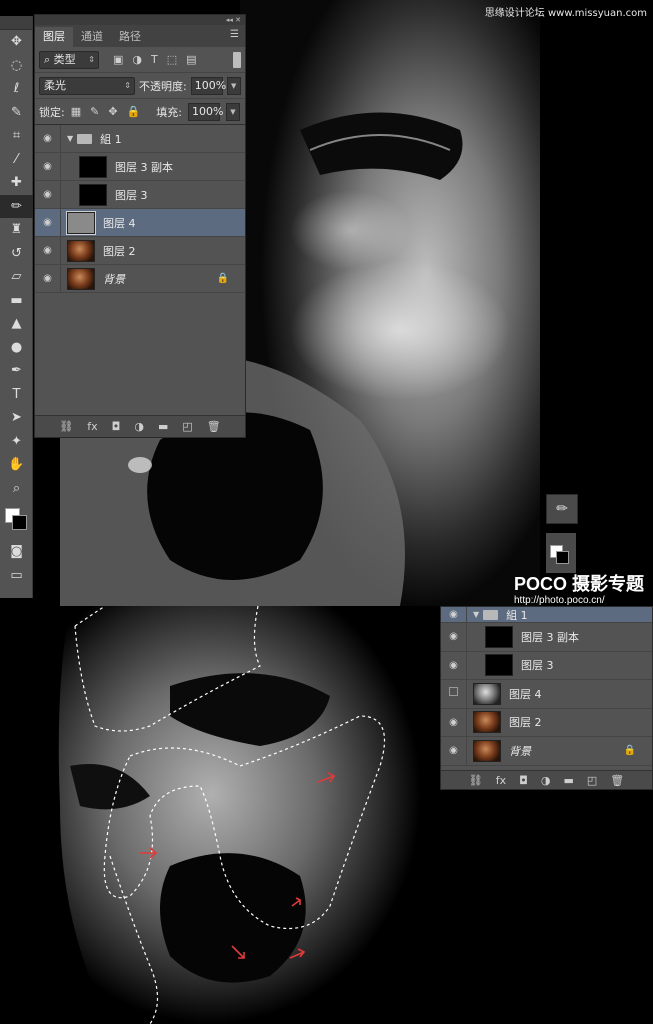 The image size is (653, 1024). What do you see at coordinates (154, 59) in the screenshot?
I see `filter-type-icon: T` at bounding box center [154, 59].